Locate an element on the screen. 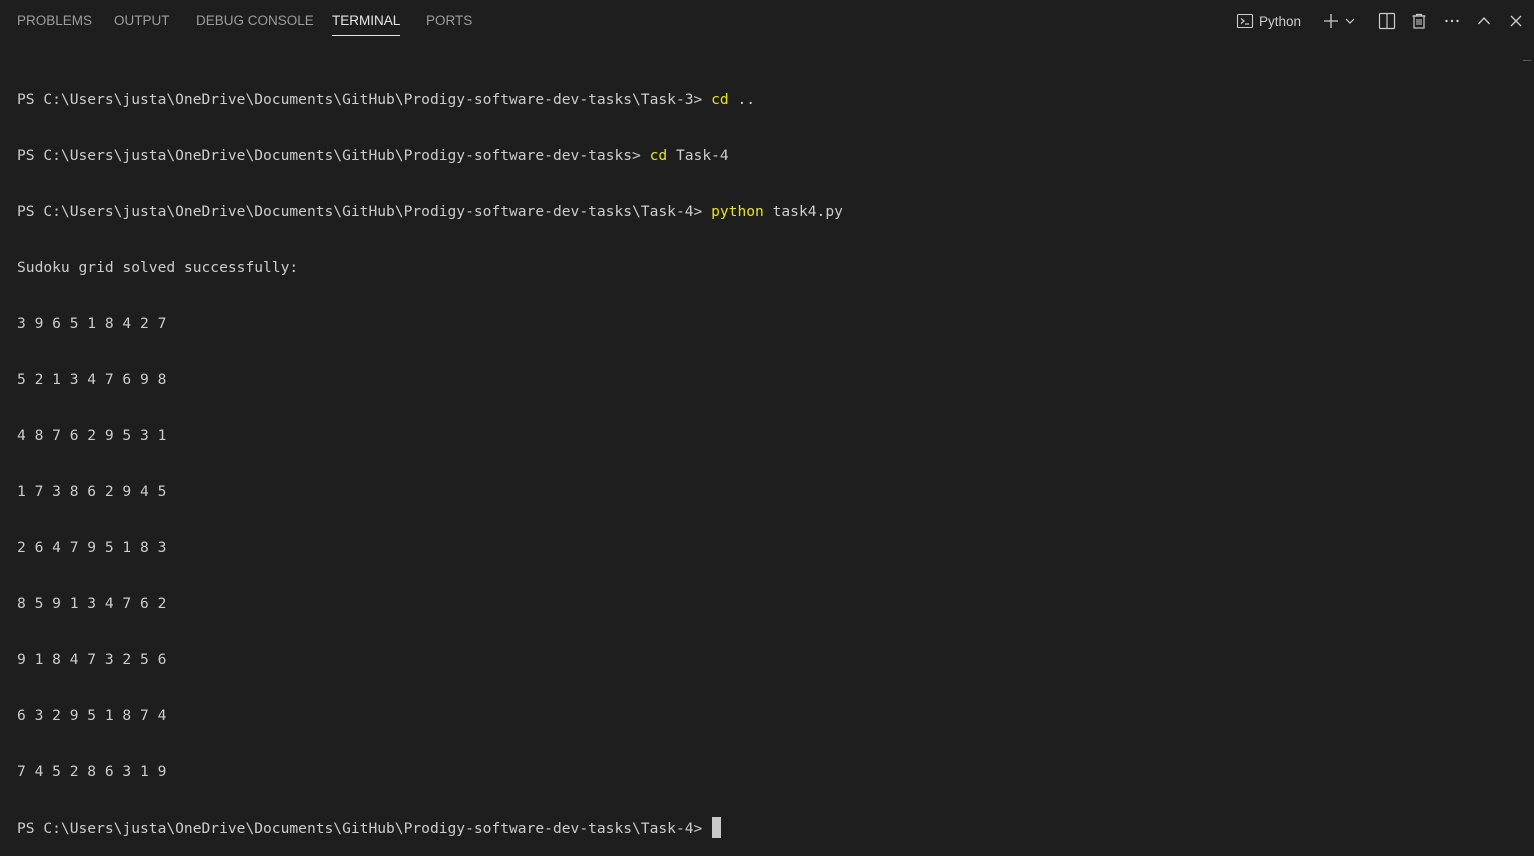  terminal-icon is located at coordinates (1245, 21).